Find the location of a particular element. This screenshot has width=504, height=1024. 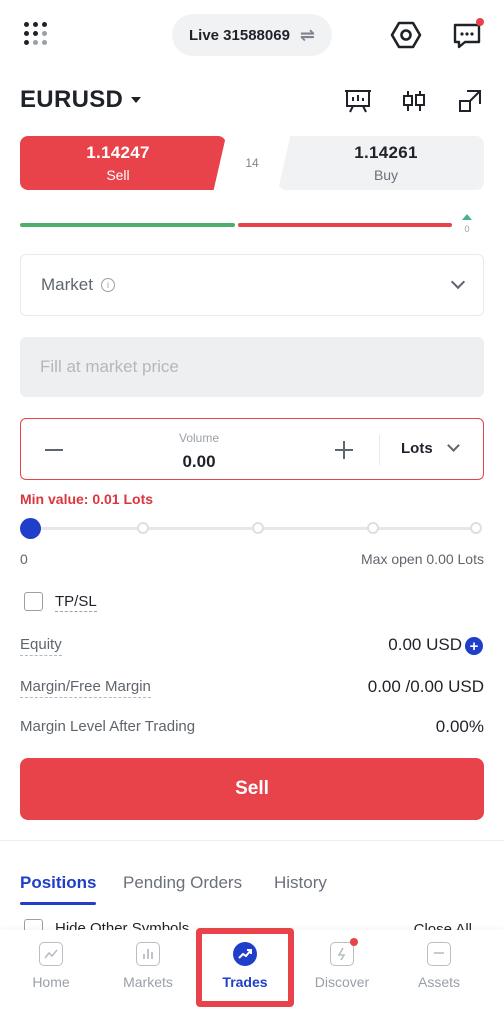

nav-assets-label: Assets is located at coordinates (438, 982).